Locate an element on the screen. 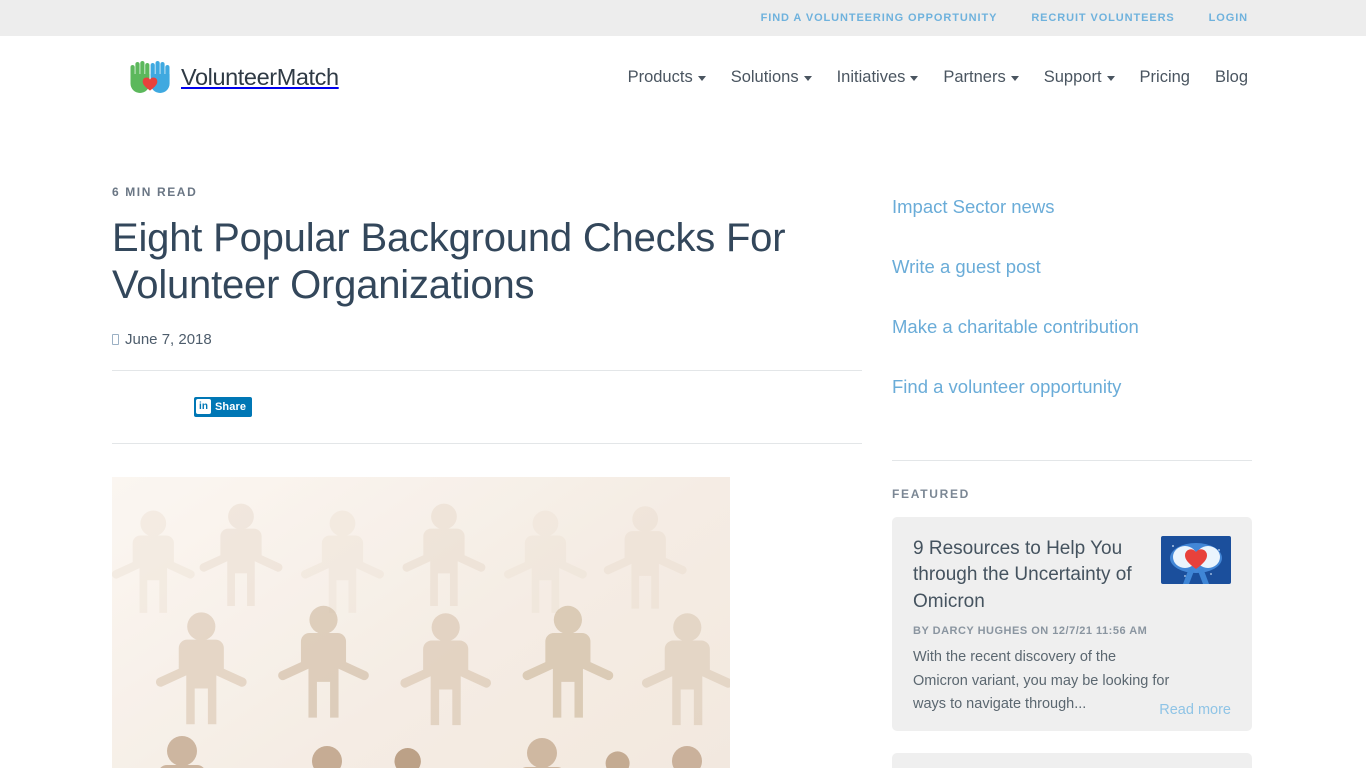 The image size is (1366, 768). logo-wordmark: VolunteerMatch is located at coordinates (260, 76).